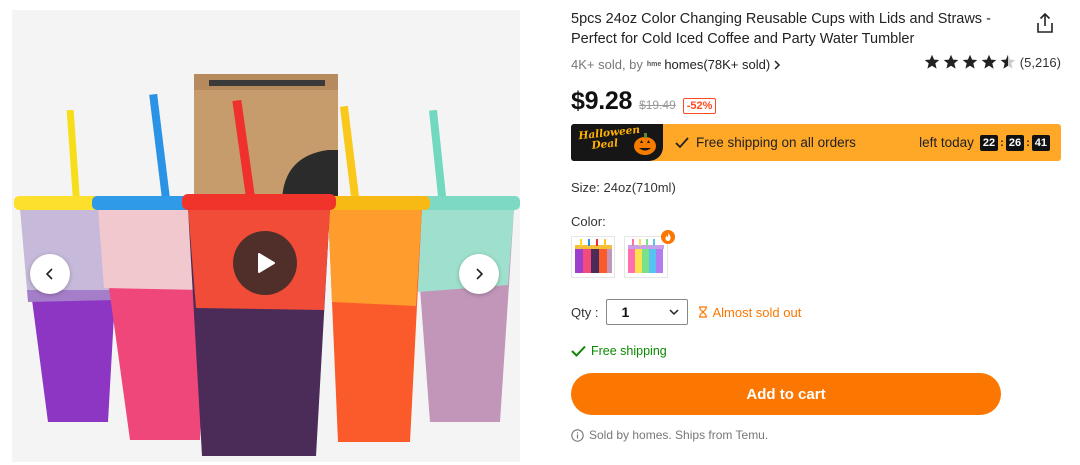 This screenshot has height=465, width=1080. Describe the element at coordinates (1040, 142) in the screenshot. I see `timer-seconds: 41` at that location.